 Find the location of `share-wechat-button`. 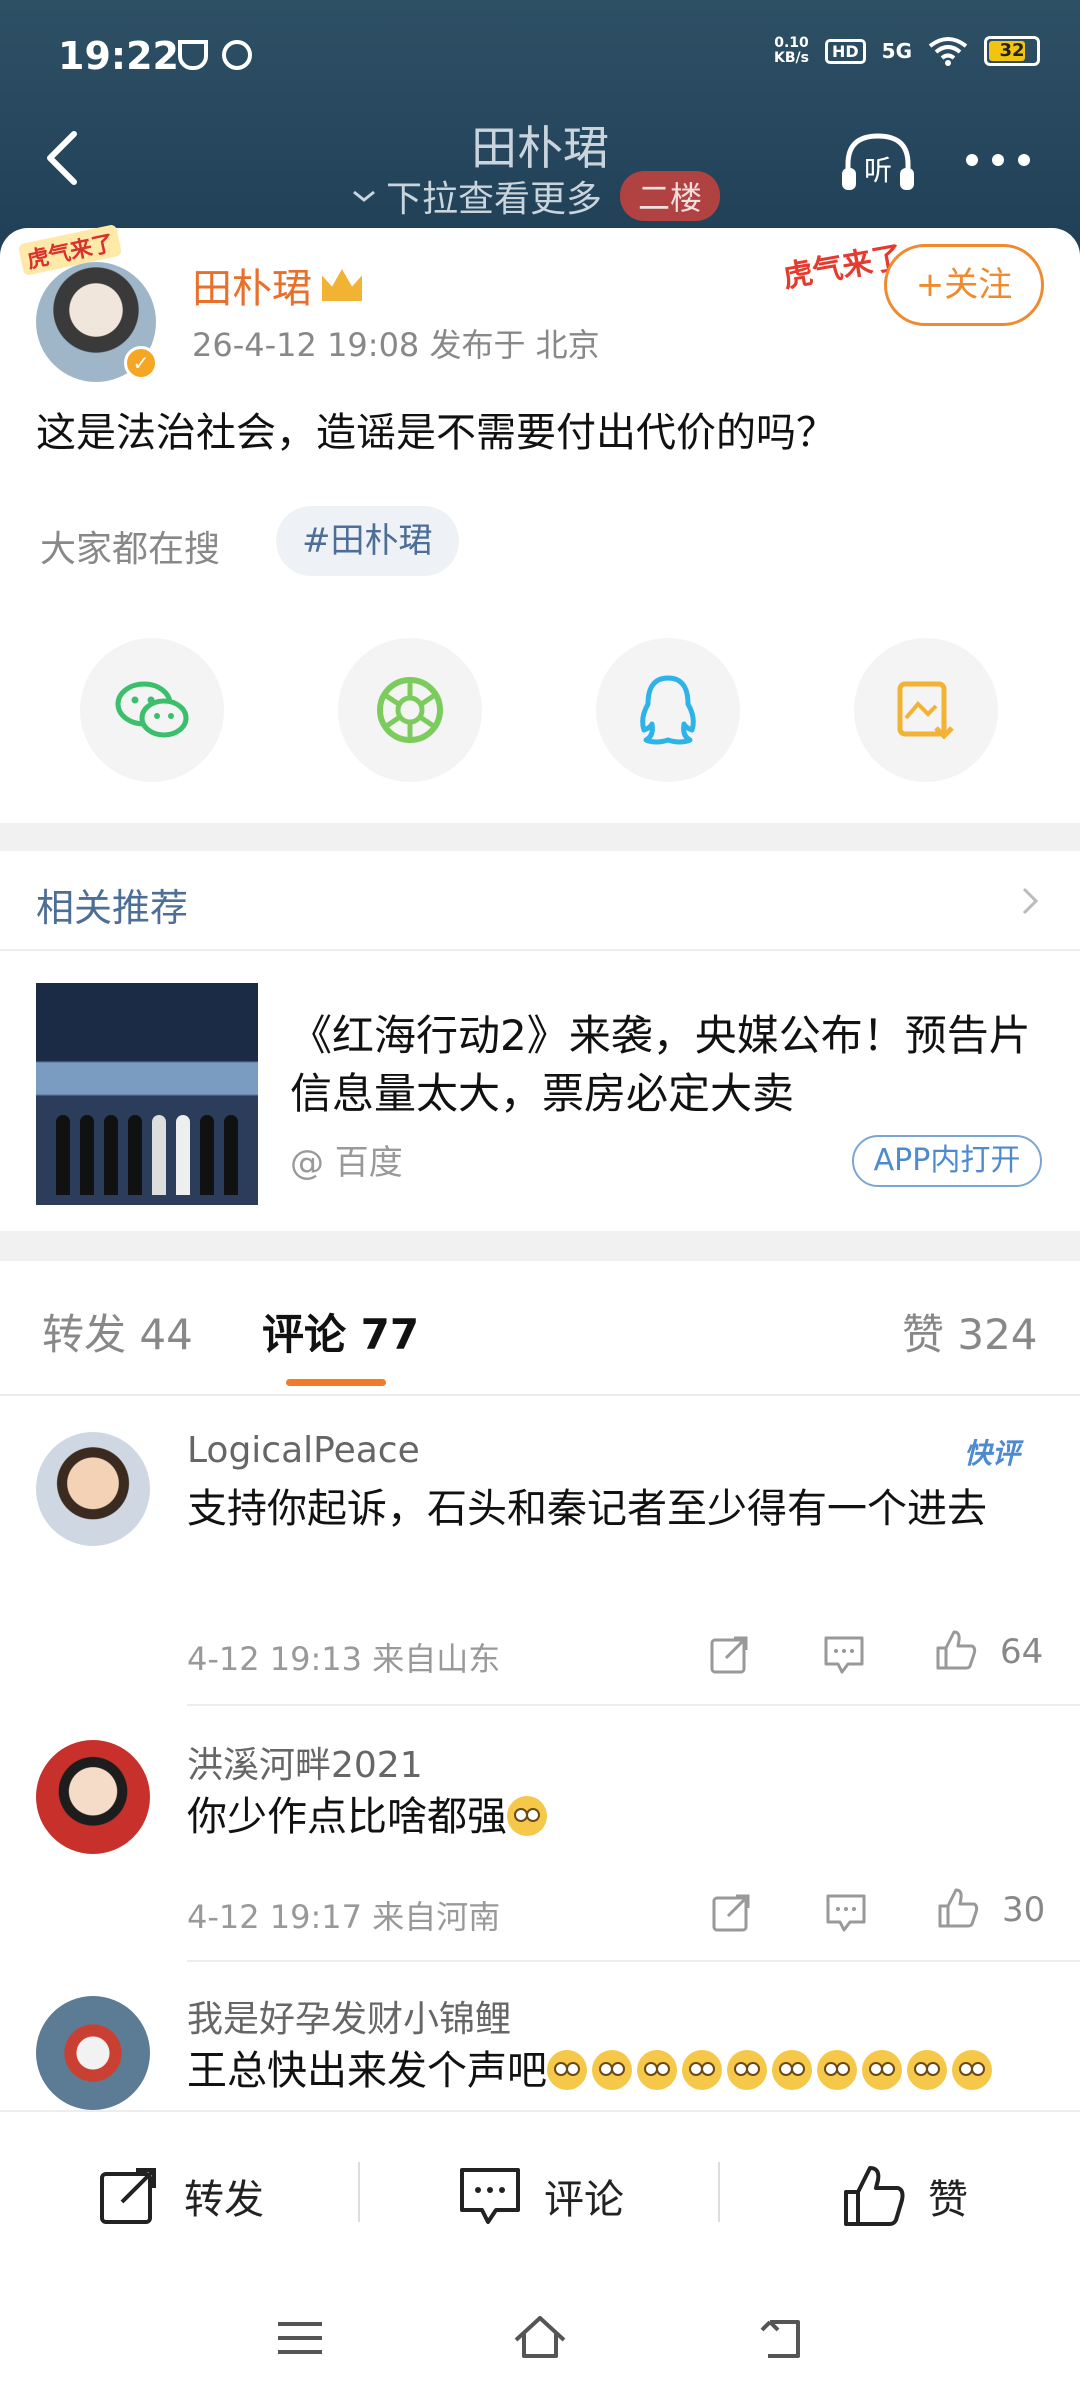

share-wechat-button is located at coordinates (152, 710).